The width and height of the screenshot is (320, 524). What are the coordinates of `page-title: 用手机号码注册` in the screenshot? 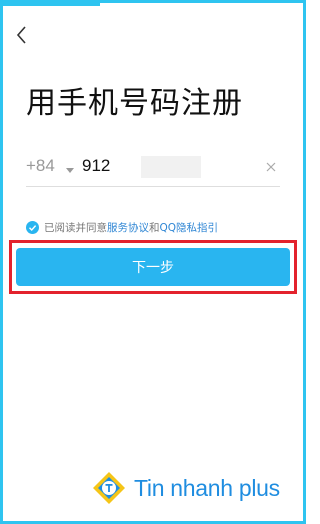 It's located at (134, 103).